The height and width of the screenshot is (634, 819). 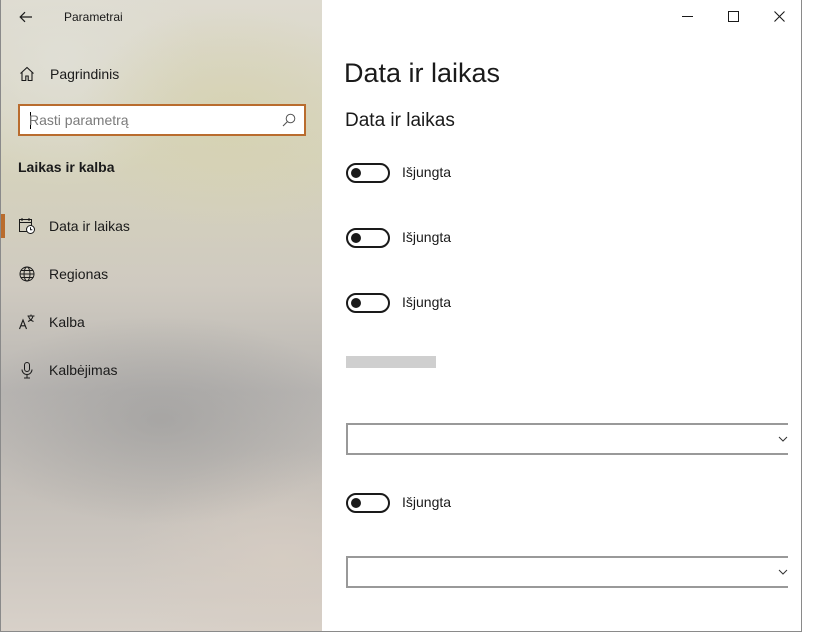 I want to click on minimize-button, so click(x=687, y=16).